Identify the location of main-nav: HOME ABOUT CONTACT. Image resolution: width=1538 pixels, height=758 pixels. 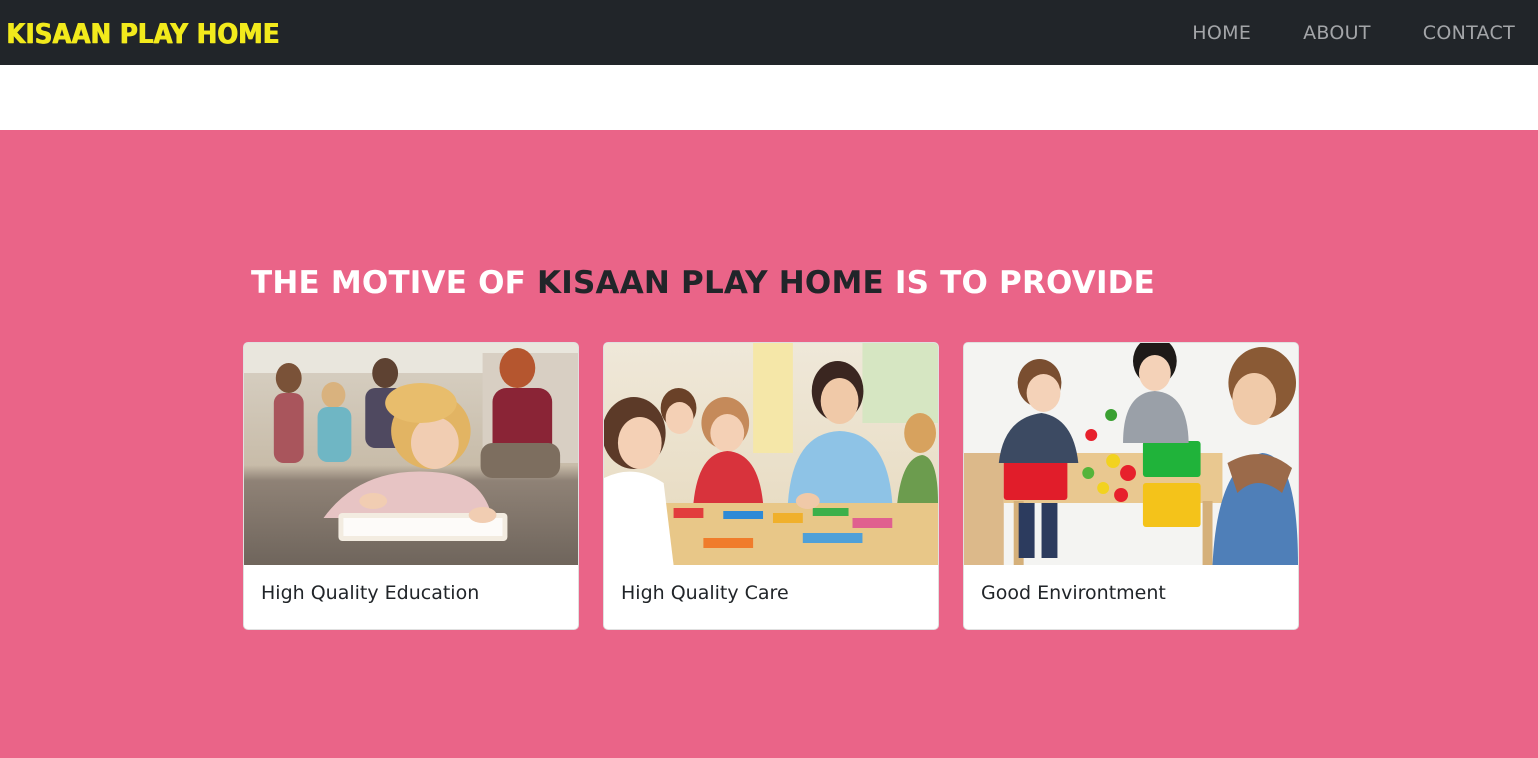
(1365, 32).